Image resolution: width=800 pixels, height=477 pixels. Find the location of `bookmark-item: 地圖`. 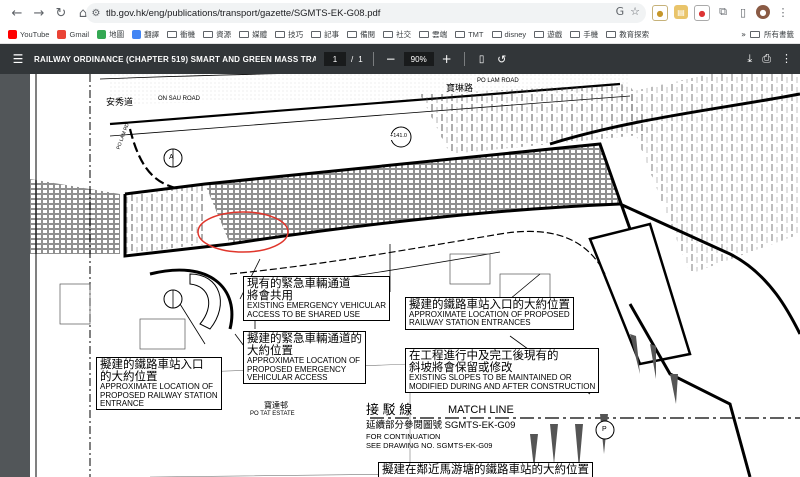

bookmark-item: 地圖 is located at coordinates (110, 34).